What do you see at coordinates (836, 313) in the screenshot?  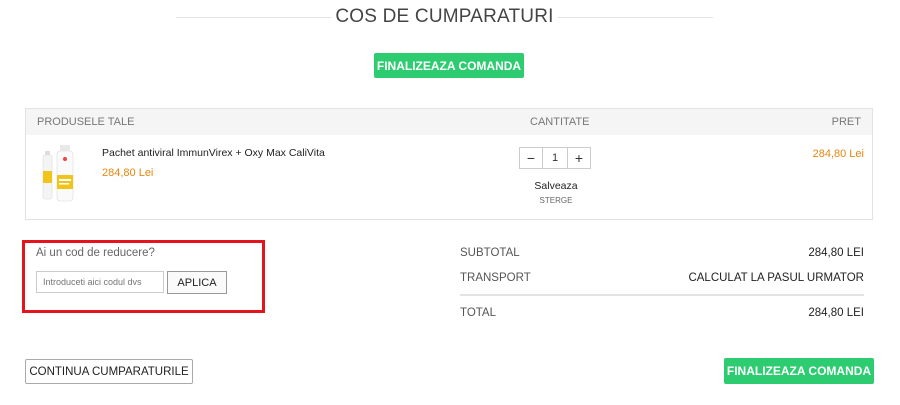 I see `total-value: 284,80 LEI` at bounding box center [836, 313].